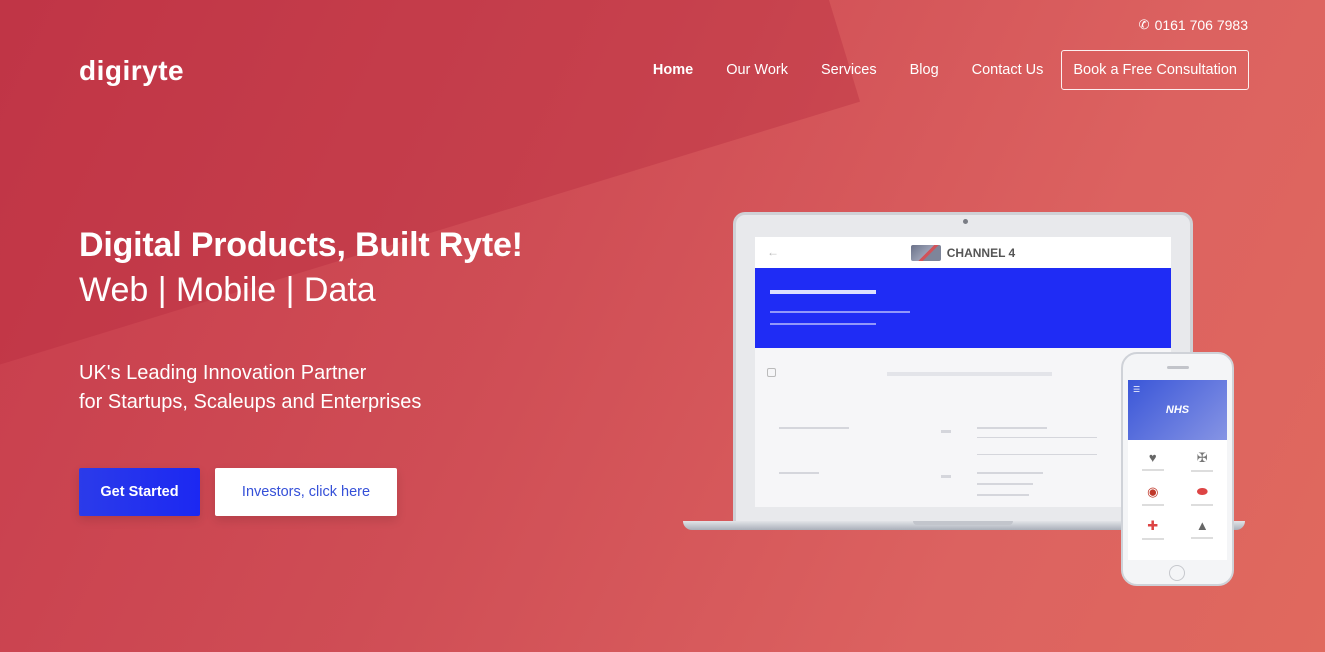 This screenshot has width=1325, height=652. Describe the element at coordinates (1178, 367) in the screenshot. I see `phone-speaker` at that location.